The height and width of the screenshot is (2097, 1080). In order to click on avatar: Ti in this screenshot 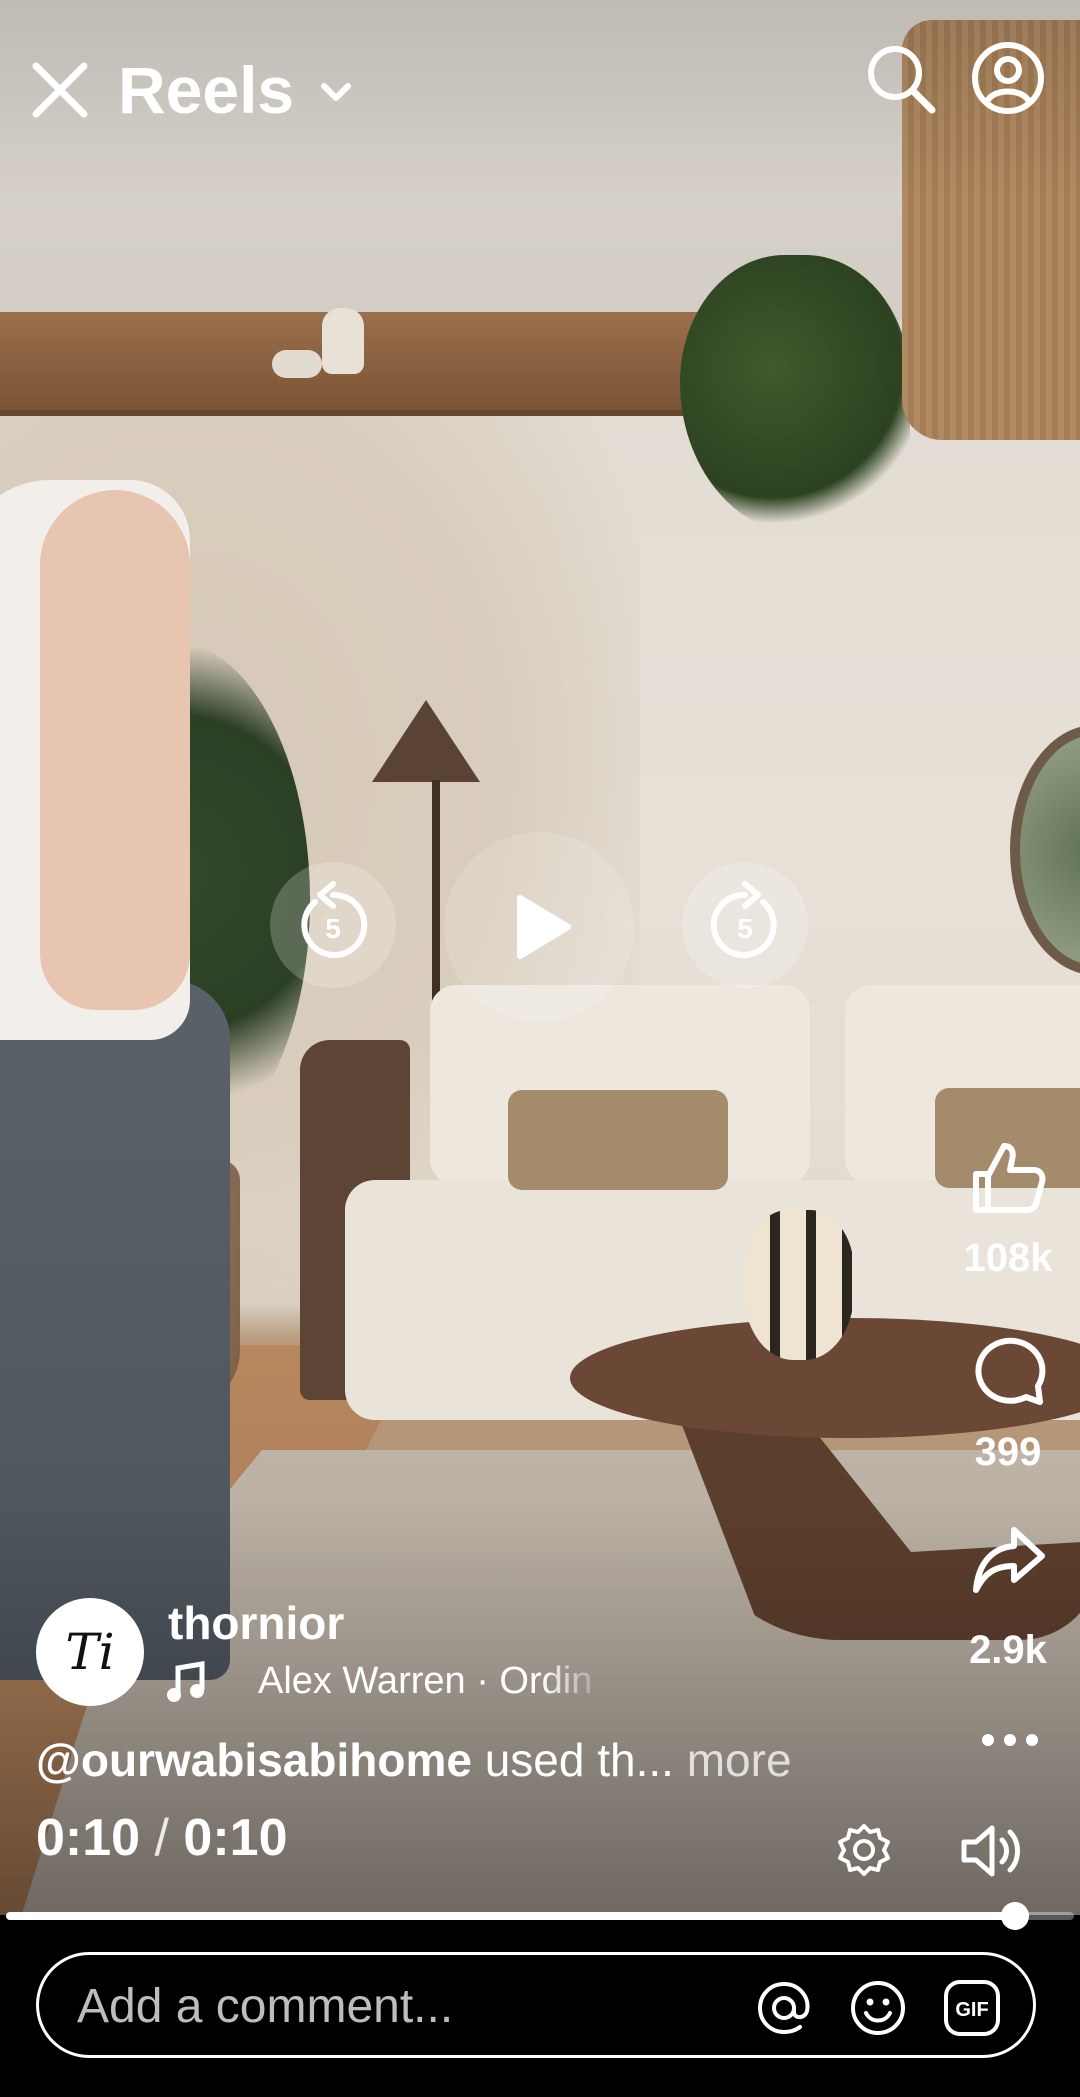, I will do `click(90, 1652)`.